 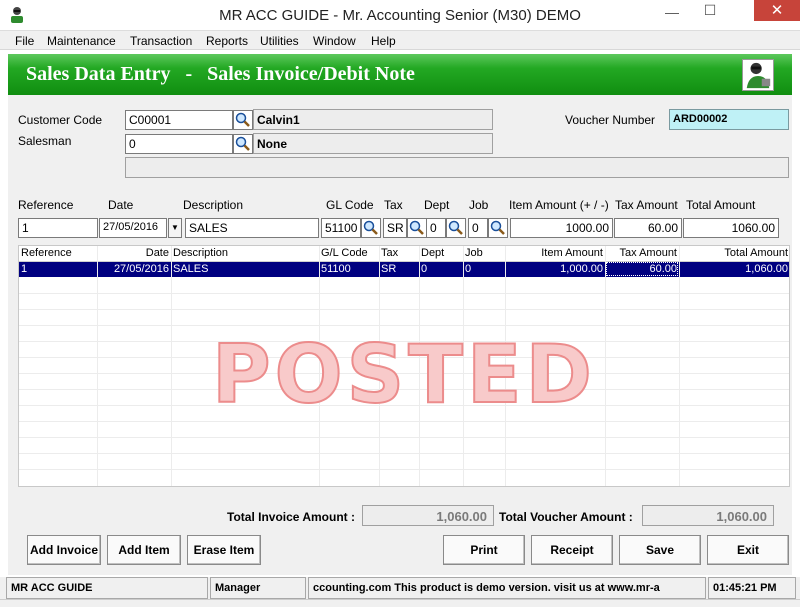 What do you see at coordinates (341, 228) in the screenshot?
I see `gl-code-input: 51100` at bounding box center [341, 228].